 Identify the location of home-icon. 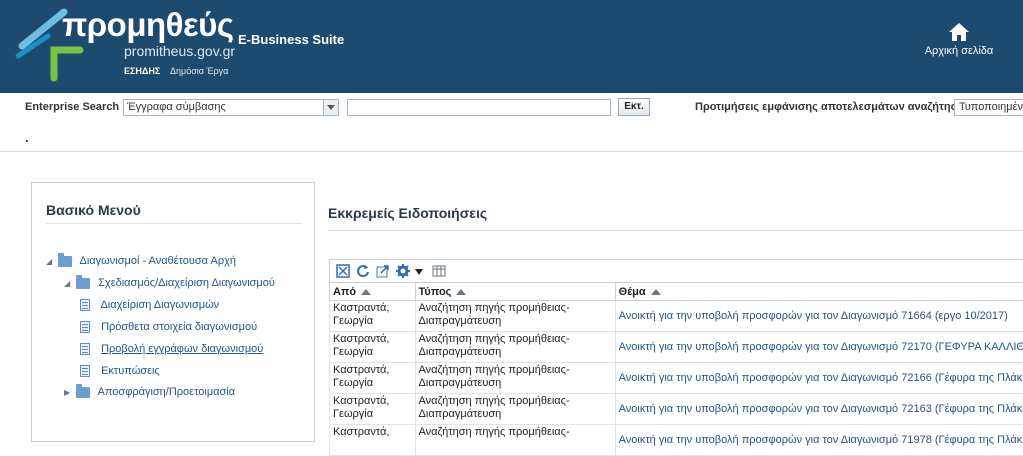
(959, 32).